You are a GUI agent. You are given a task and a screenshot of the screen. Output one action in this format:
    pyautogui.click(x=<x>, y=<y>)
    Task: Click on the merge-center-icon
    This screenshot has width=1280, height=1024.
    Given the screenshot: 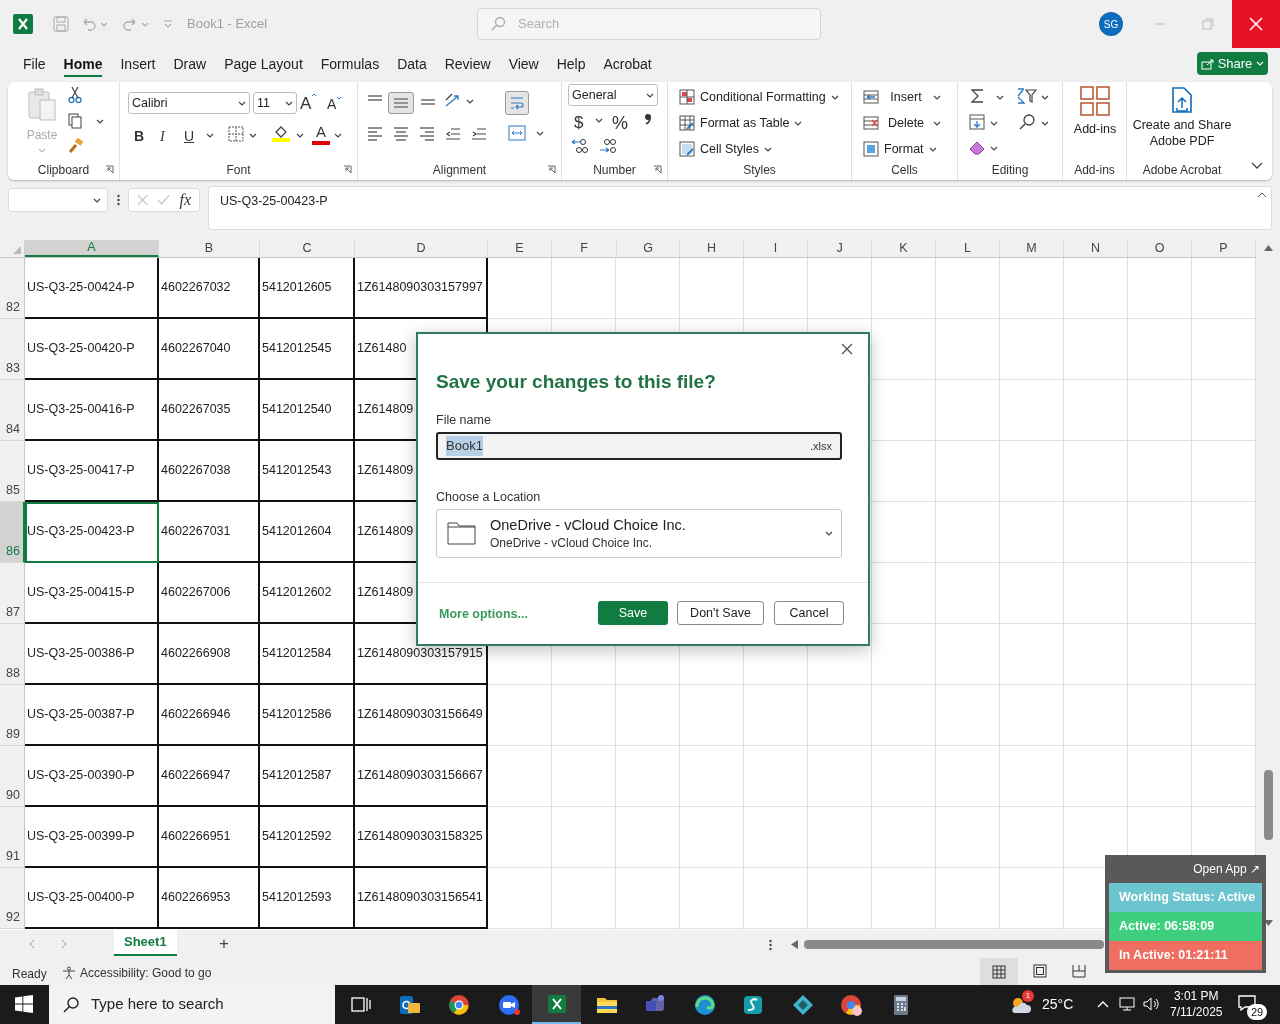 What is the action you would take?
    pyautogui.click(x=517, y=133)
    